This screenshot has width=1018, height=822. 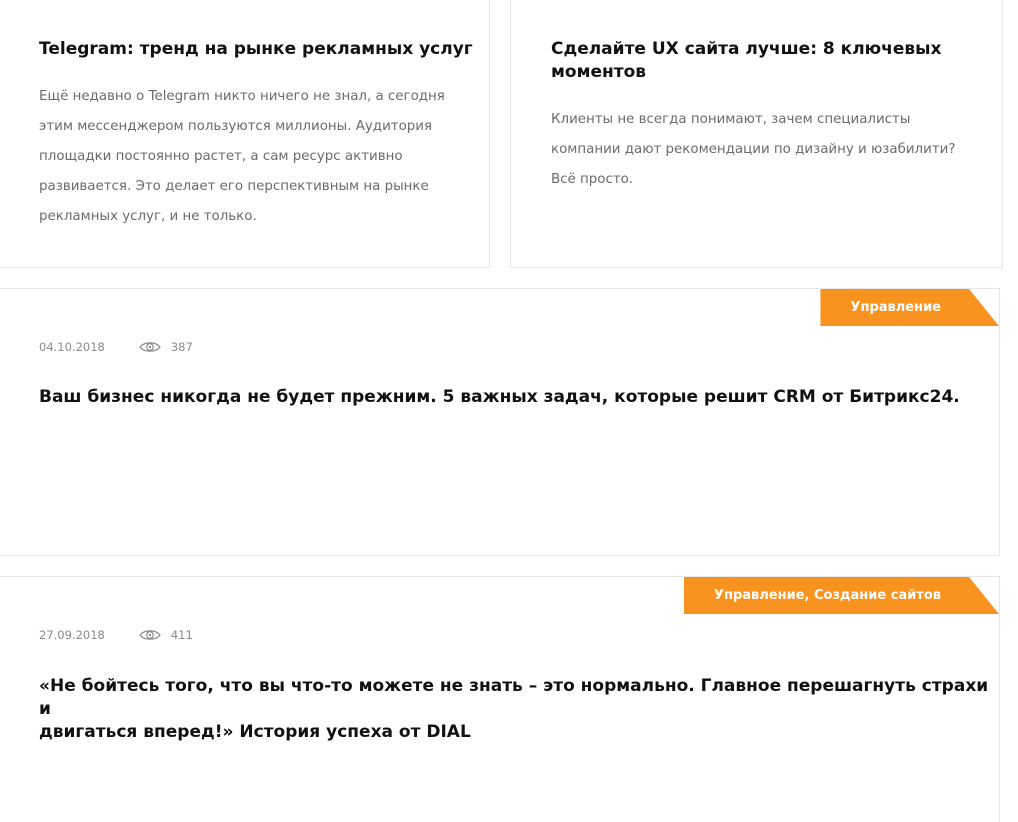 What do you see at coordinates (841, 595) in the screenshot?
I see `category-tag: Управление, Создание сайтов` at bounding box center [841, 595].